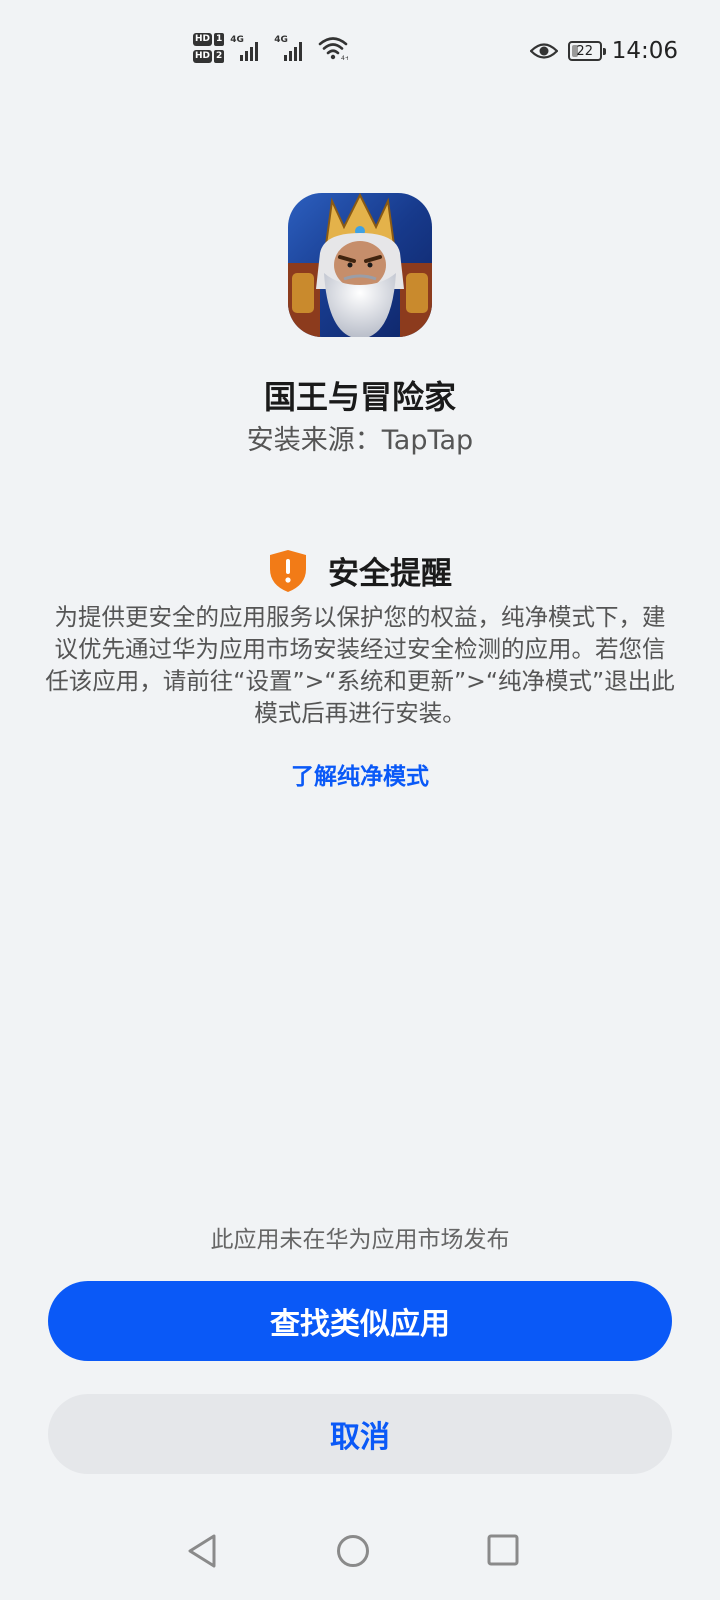  I want to click on hd-badge-sim1: HD 1, so click(209, 39).